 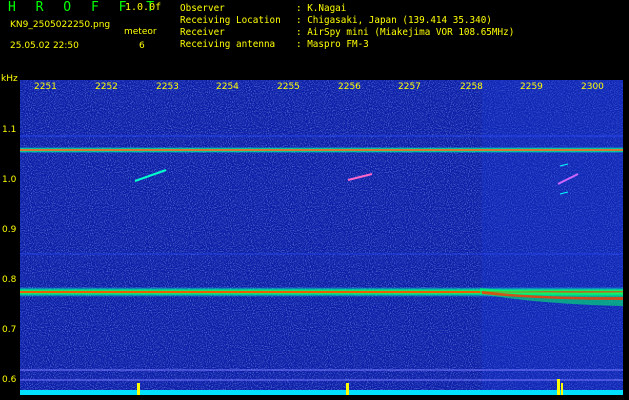 What do you see at coordinates (9, 230) in the screenshot?
I see `y-tick-label: 0.9` at bounding box center [9, 230].